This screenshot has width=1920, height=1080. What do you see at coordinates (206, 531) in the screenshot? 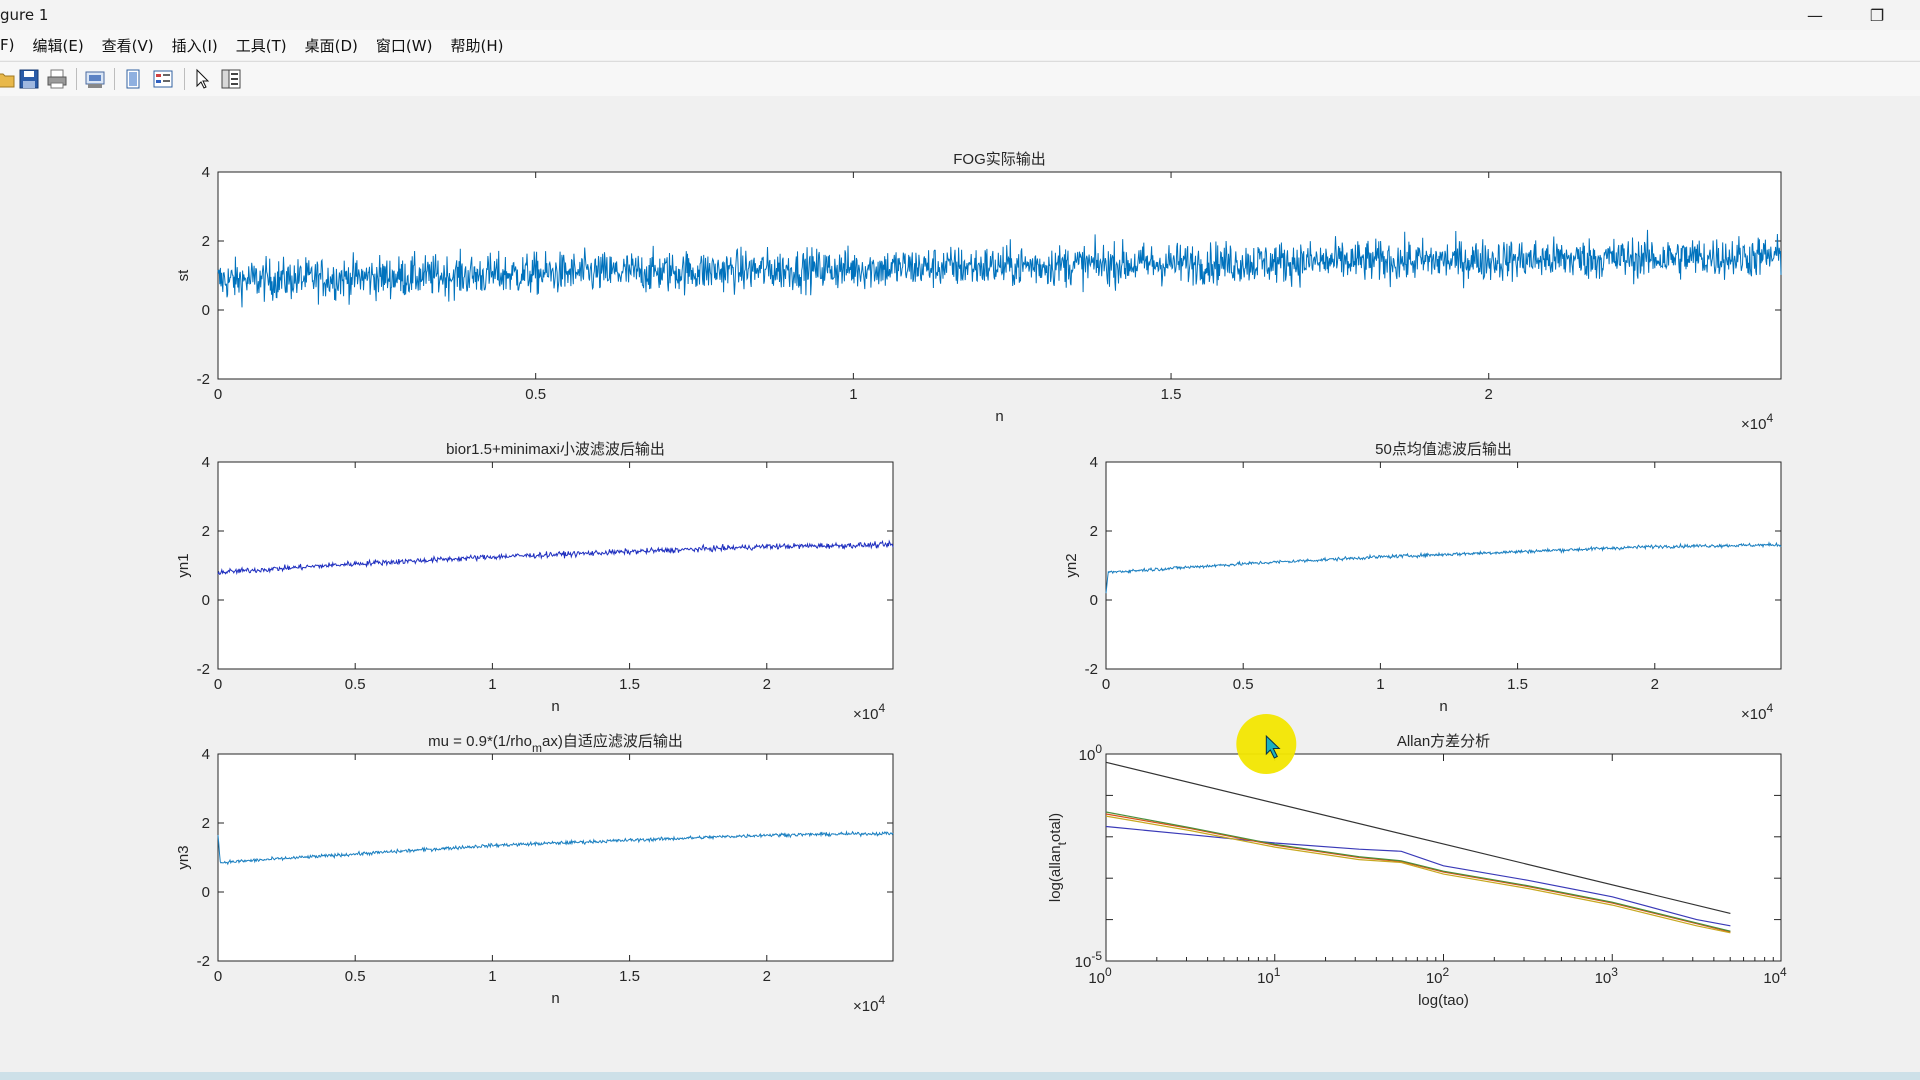
I see `yn1-y-tick-label: 2` at bounding box center [206, 531].